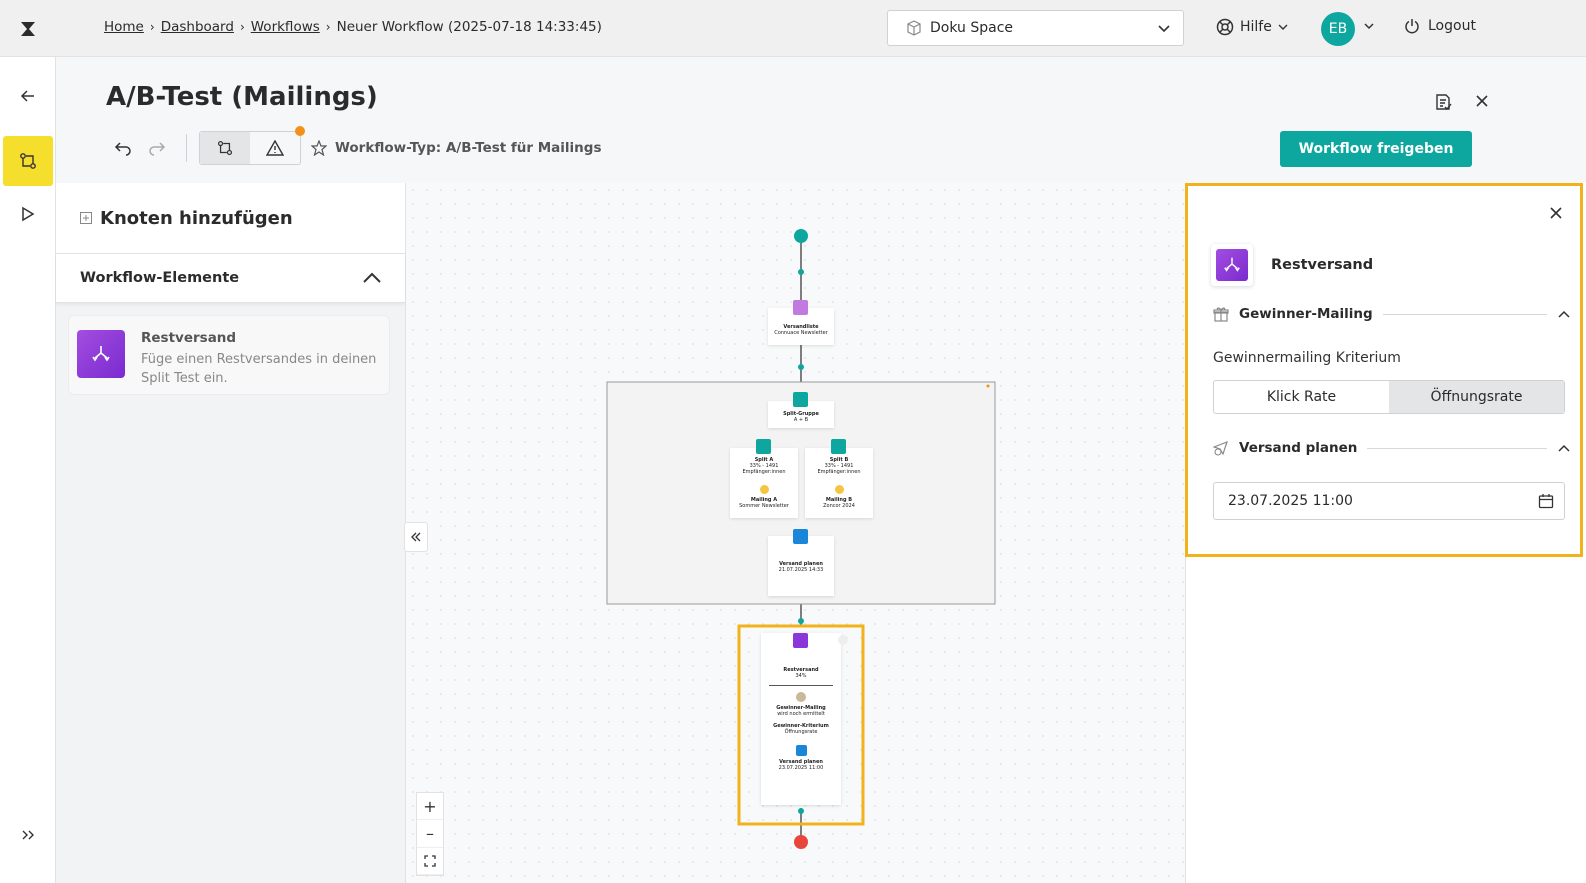 Image resolution: width=1586 pixels, height=883 pixels. What do you see at coordinates (1452, 26) in the screenshot?
I see `logout-label: Logout` at bounding box center [1452, 26].